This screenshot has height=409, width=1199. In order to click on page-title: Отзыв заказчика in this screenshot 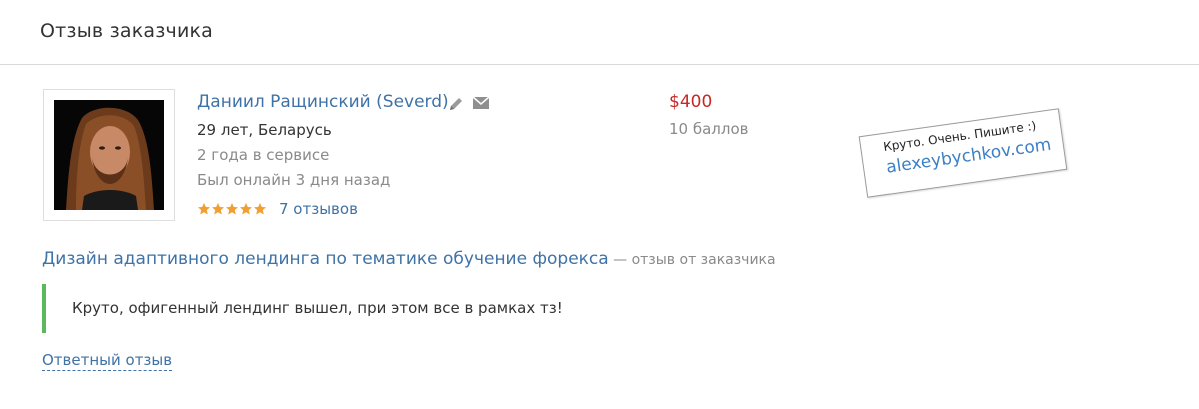, I will do `click(127, 31)`.